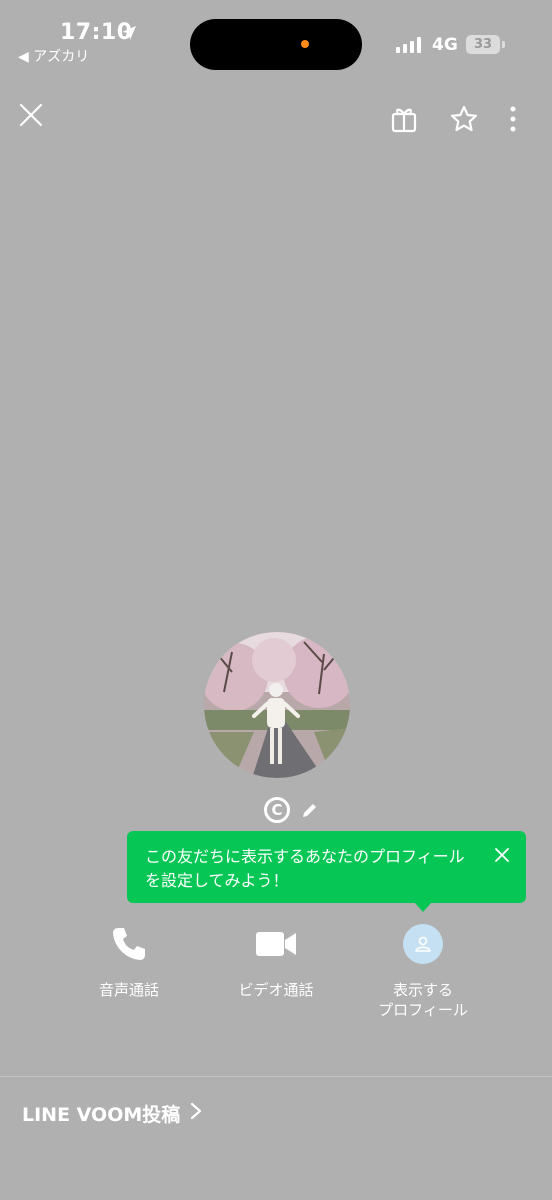 Image resolution: width=552 pixels, height=1200 pixels. I want to click on star-icon, so click(464, 121).